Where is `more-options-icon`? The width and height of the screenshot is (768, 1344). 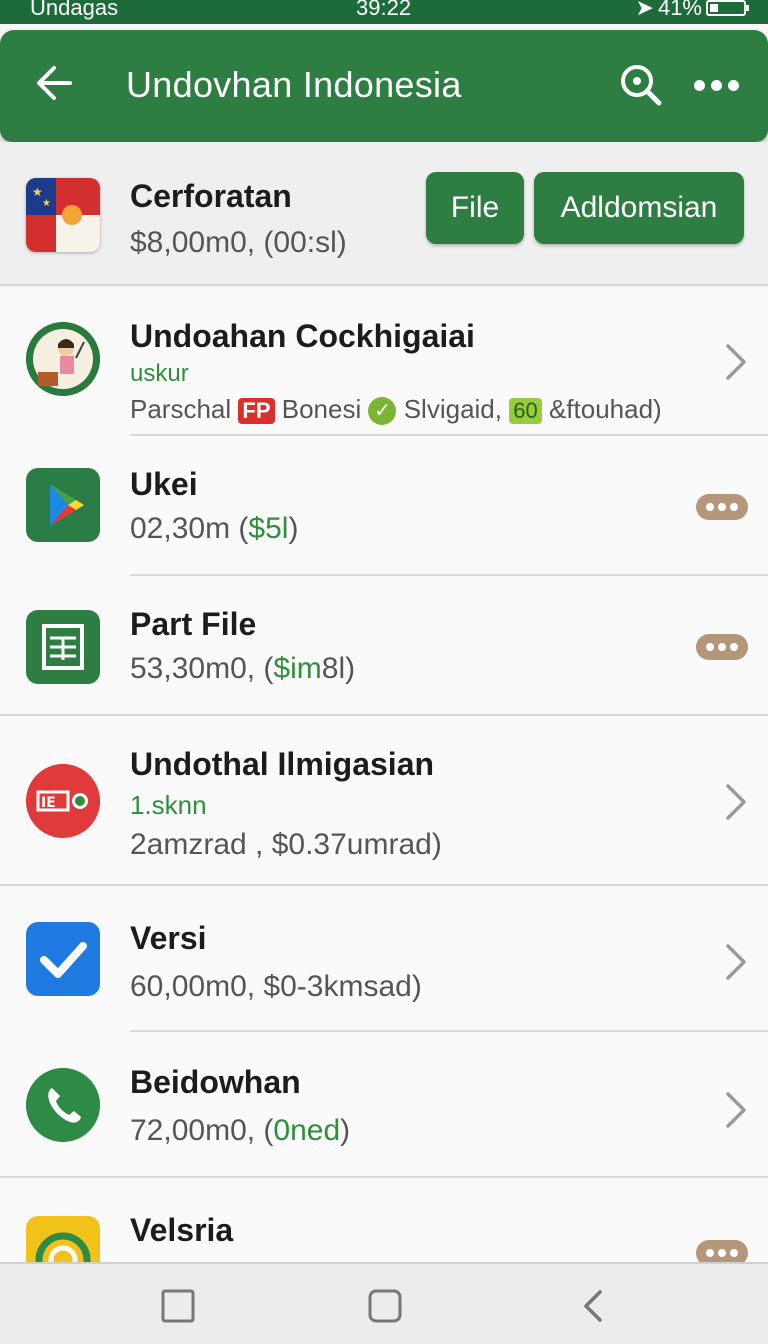 more-options-icon is located at coordinates (720, 85).